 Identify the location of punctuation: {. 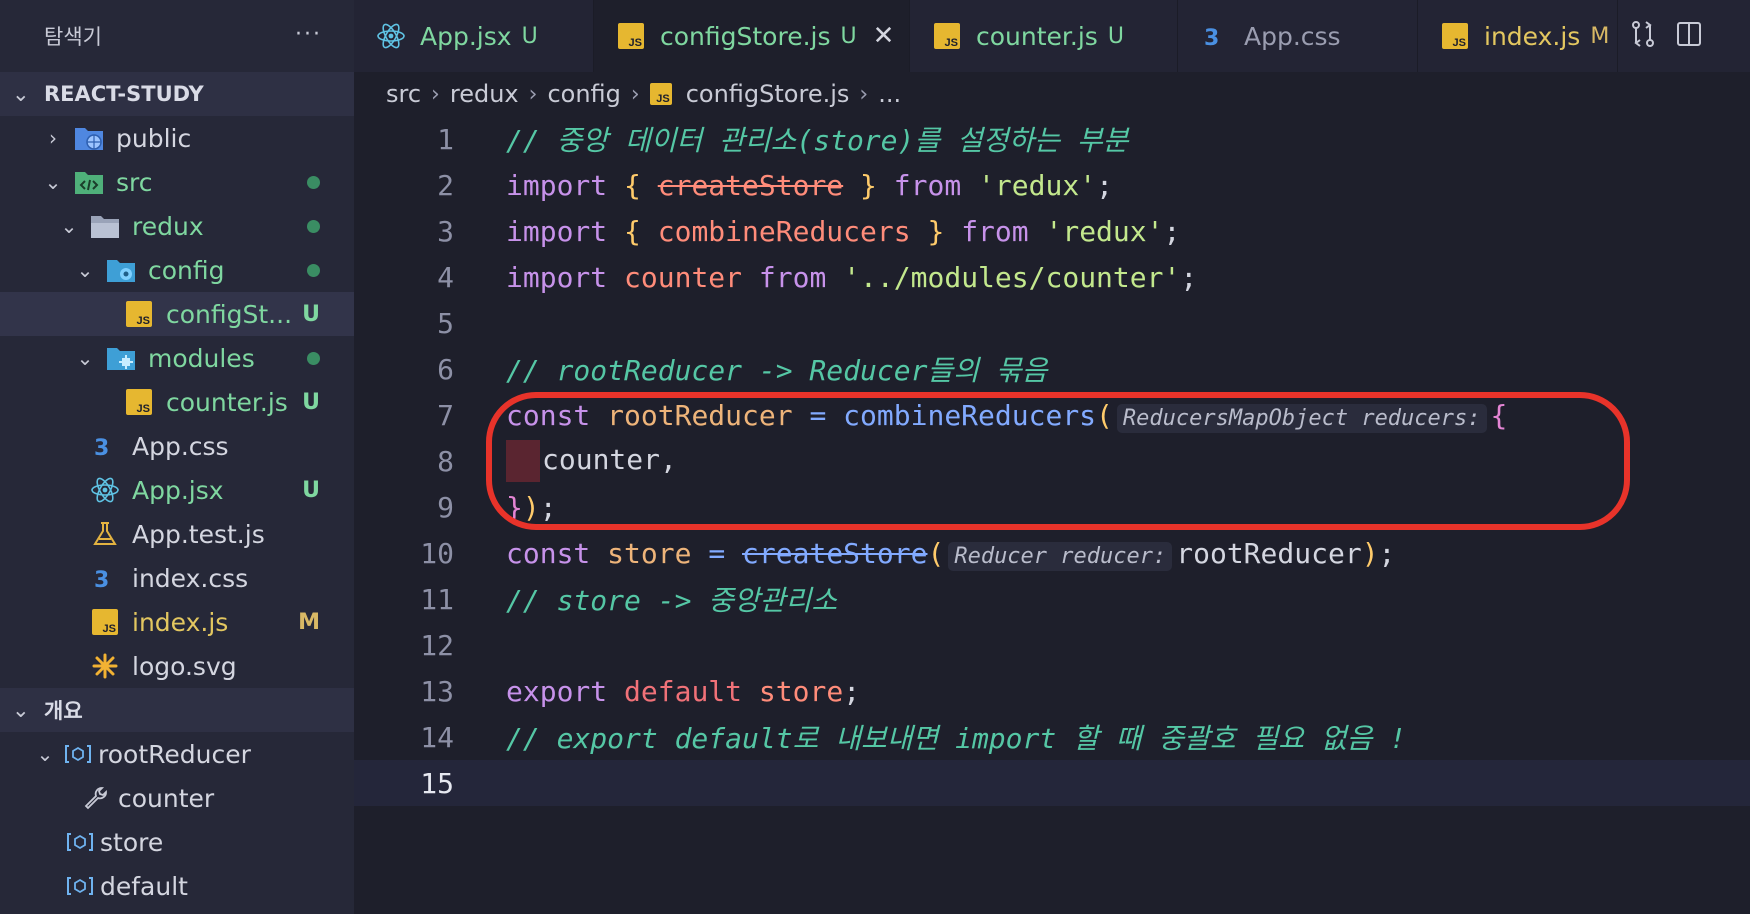
(632, 185).